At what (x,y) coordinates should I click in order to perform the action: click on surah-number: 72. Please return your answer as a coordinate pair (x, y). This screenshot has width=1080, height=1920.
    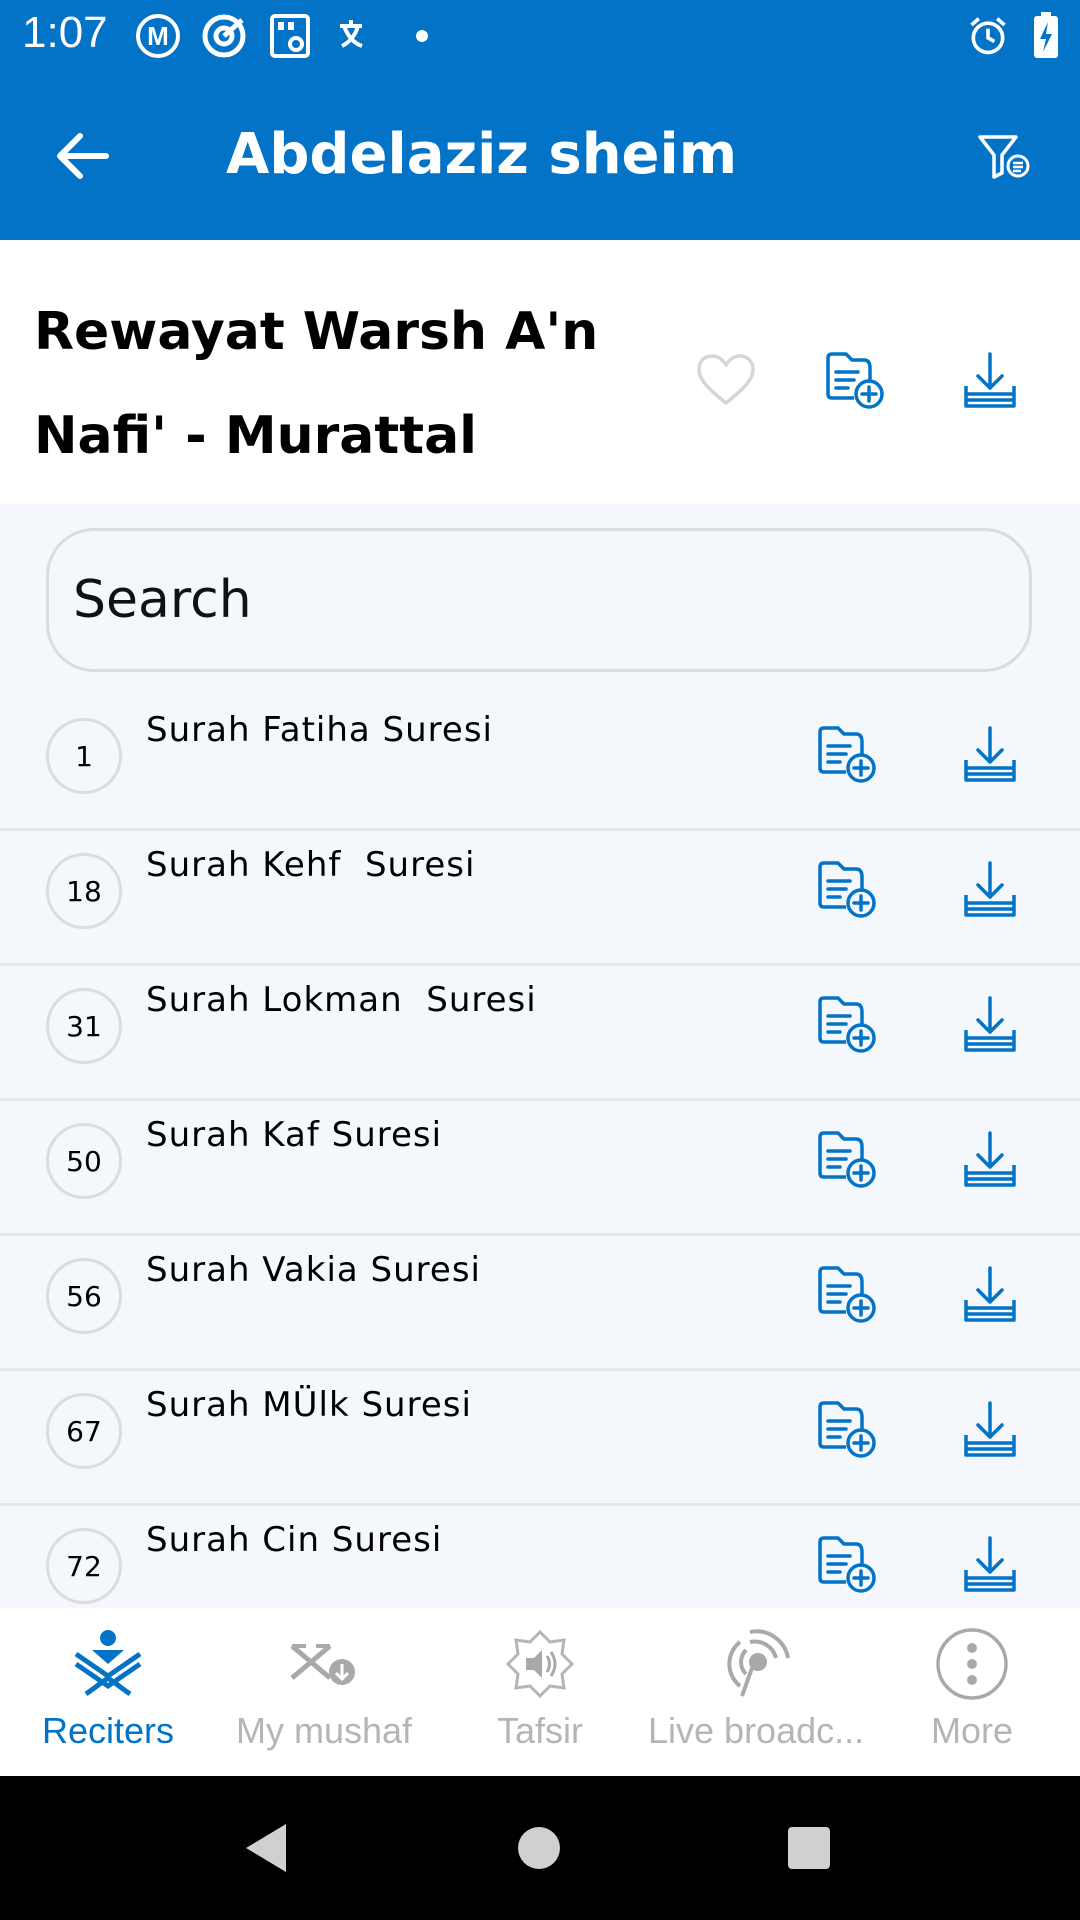
    Looking at the image, I should click on (84, 1566).